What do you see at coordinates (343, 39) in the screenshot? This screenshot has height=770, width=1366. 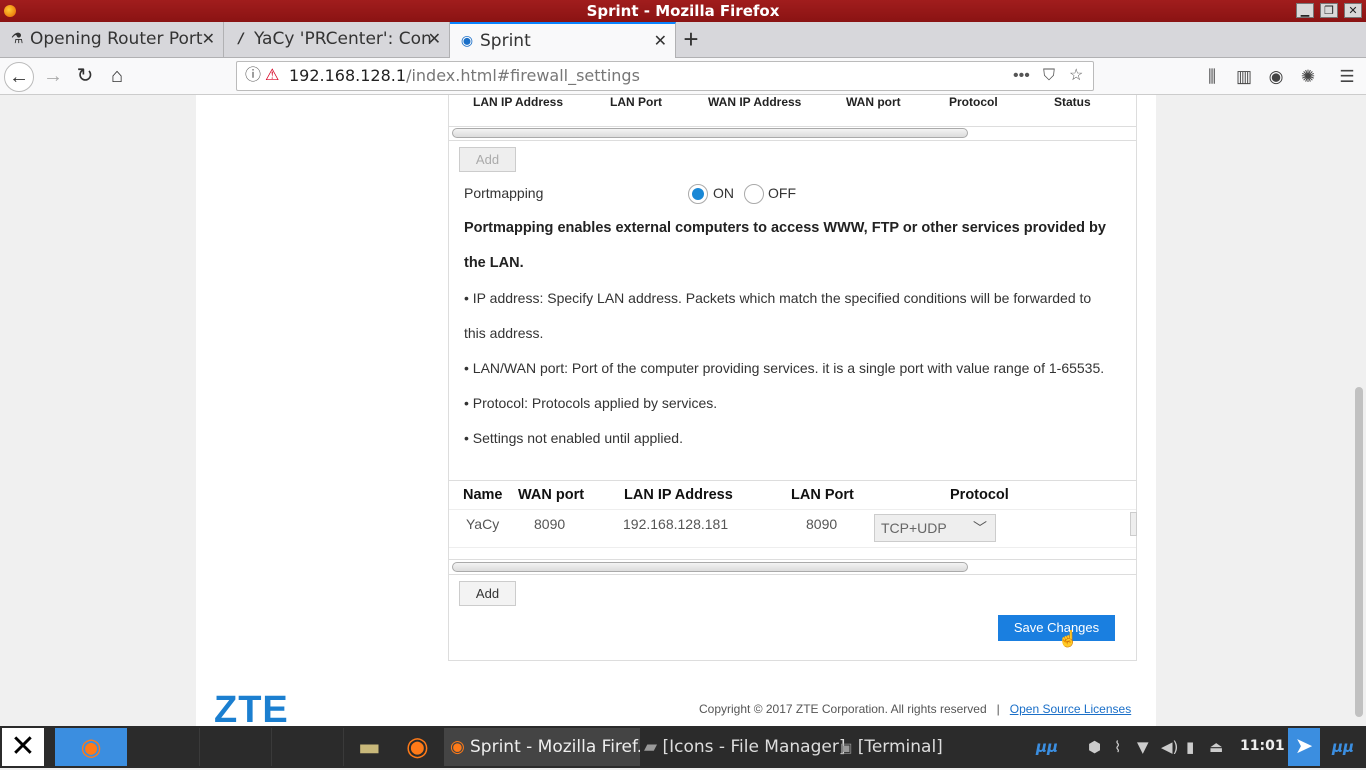 I see `tab-label: YaCy 'PRCenter': Con` at bounding box center [343, 39].